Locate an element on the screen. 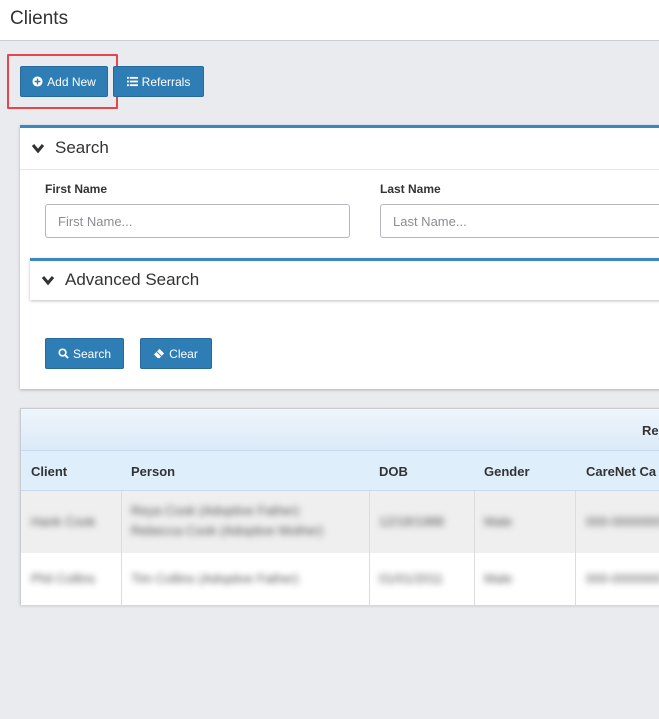  column-header-dob: DOB is located at coordinates (393, 471).